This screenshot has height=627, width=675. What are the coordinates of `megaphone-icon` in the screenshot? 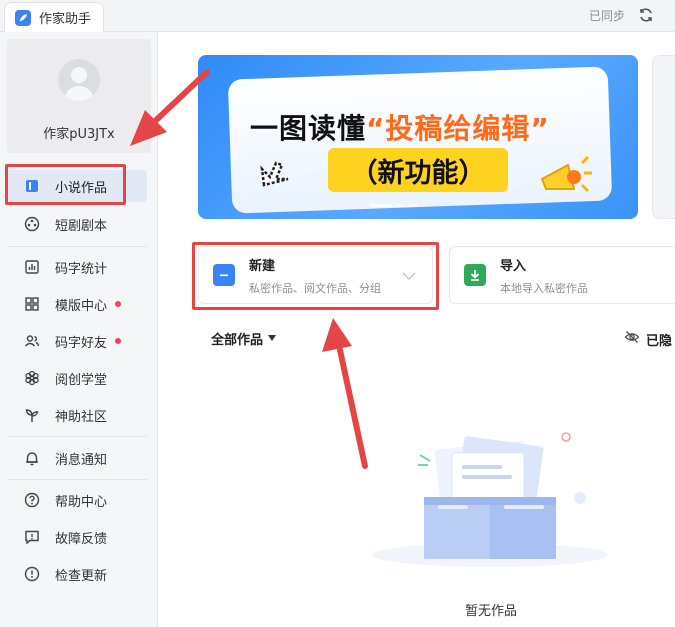 It's located at (564, 181).